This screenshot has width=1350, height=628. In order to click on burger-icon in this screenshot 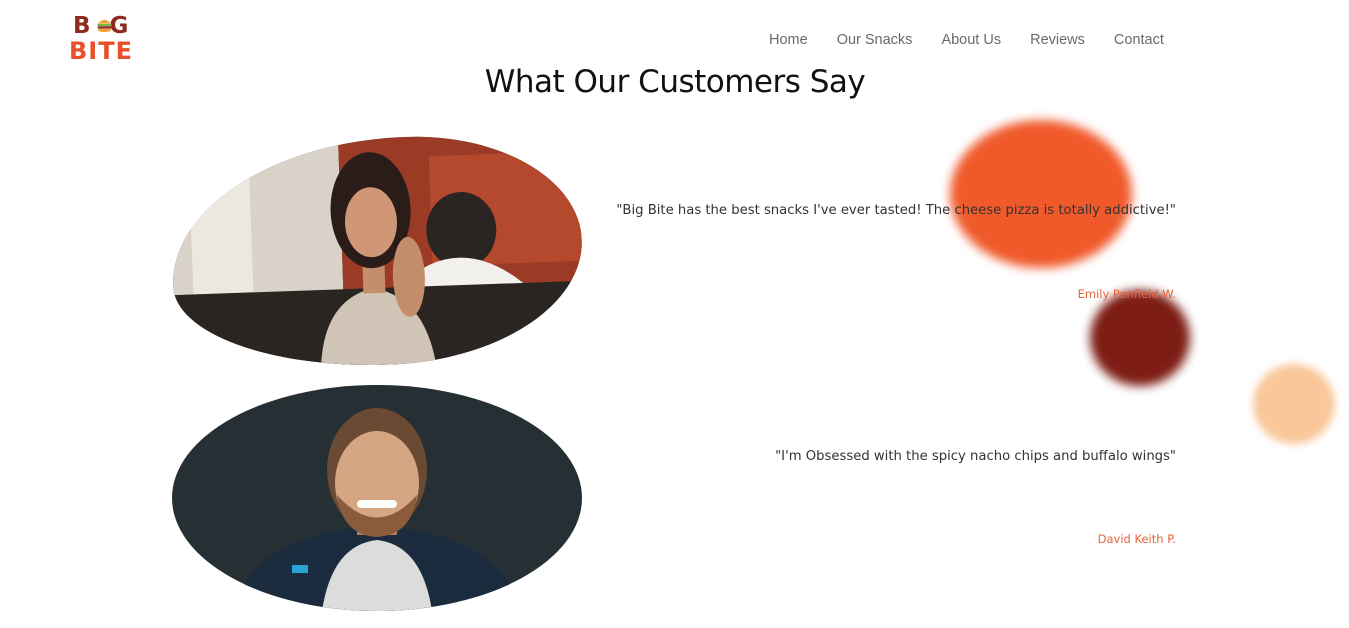, I will do `click(104, 26)`.